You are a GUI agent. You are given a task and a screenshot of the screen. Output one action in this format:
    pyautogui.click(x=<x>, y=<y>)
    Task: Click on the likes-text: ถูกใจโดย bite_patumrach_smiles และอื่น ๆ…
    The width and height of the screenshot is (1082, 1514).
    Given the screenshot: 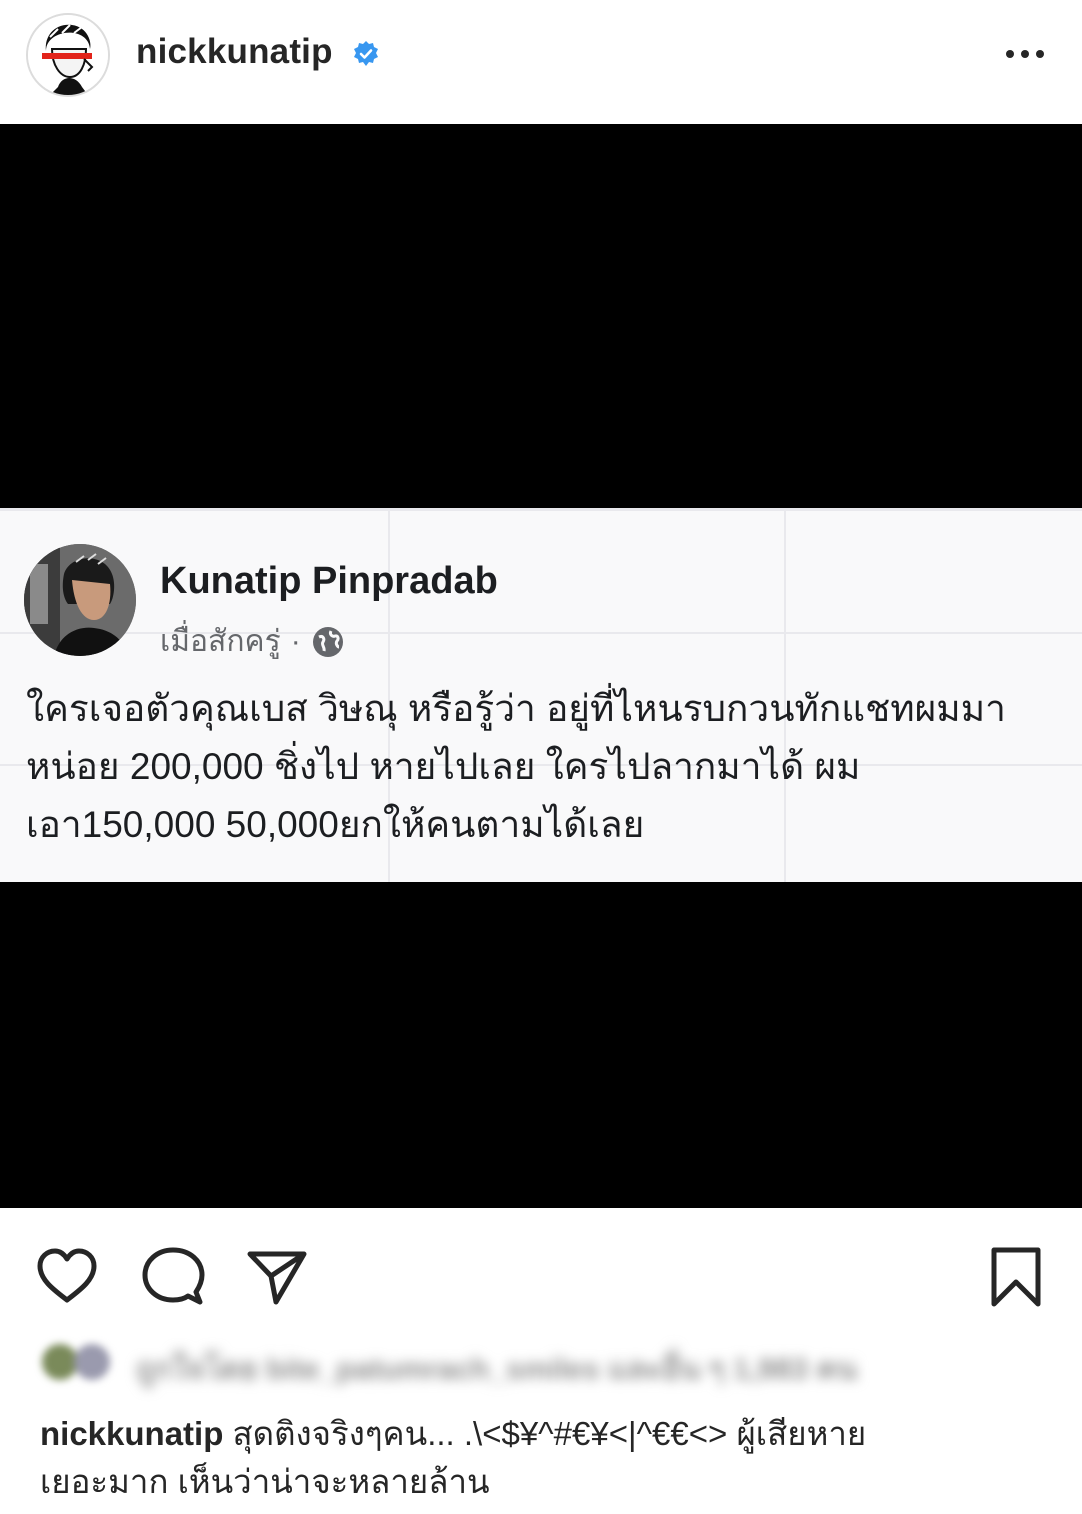 What is the action you would take?
    pyautogui.click(x=496, y=1369)
    